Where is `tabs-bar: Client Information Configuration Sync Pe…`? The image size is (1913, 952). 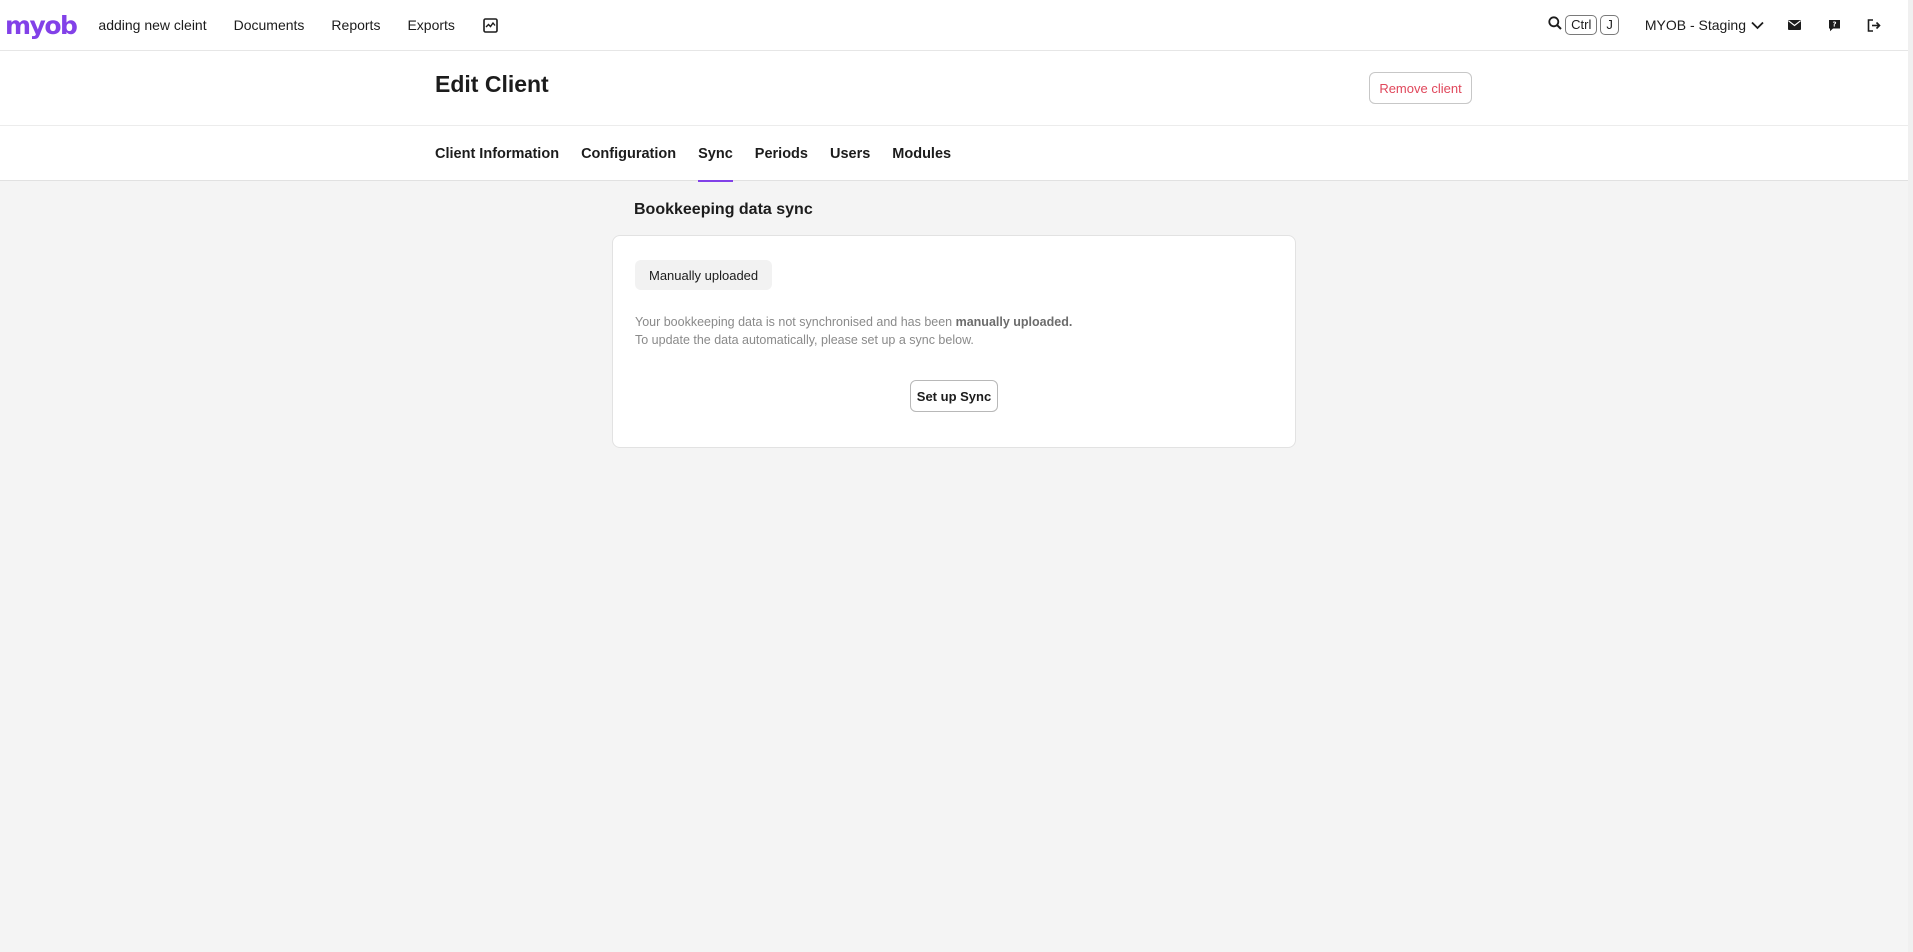 tabs-bar: Client Information Configuration Sync Pe… is located at coordinates (954, 154).